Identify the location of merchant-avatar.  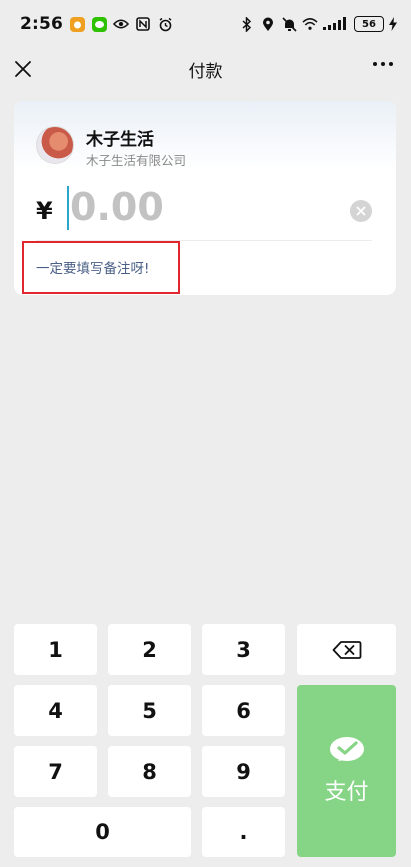
(55, 145).